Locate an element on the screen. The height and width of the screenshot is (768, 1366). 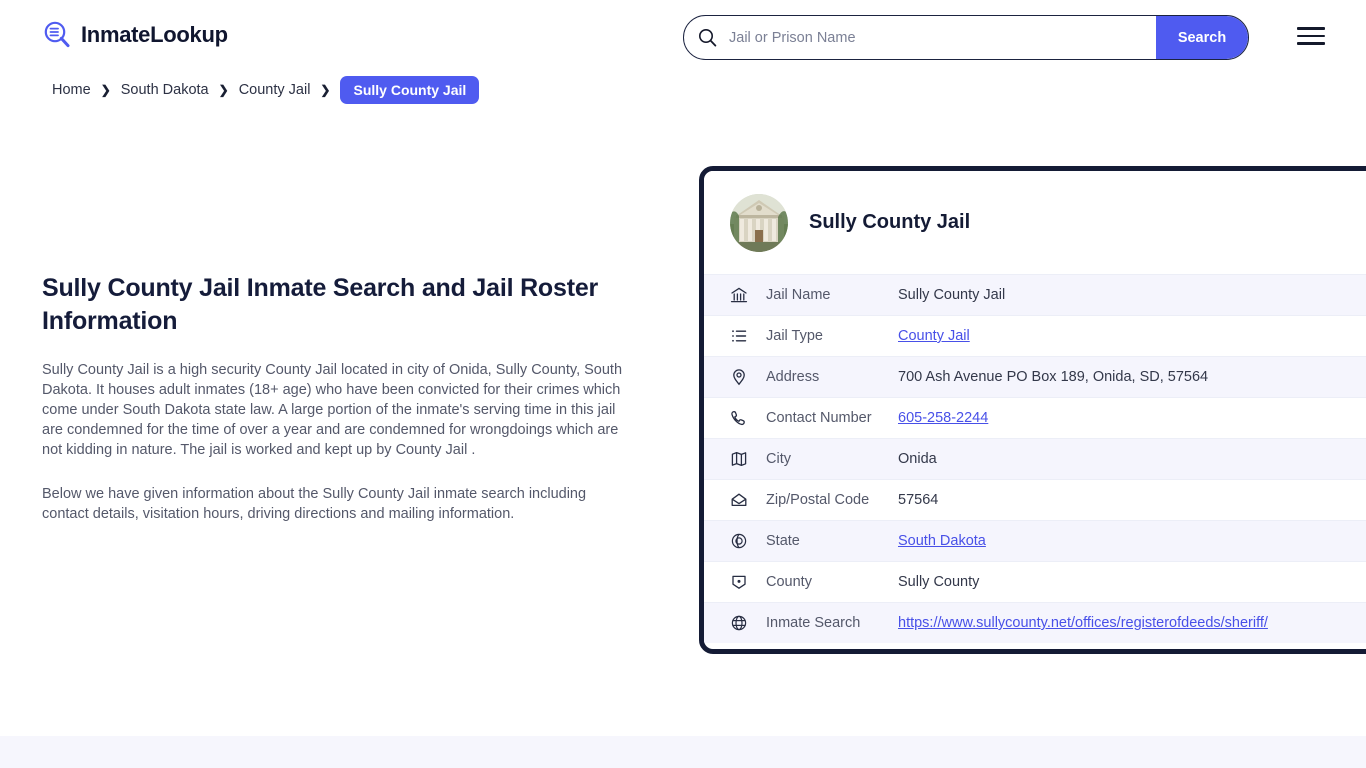
breadcrumb-item-home: Home is located at coordinates (71, 90).